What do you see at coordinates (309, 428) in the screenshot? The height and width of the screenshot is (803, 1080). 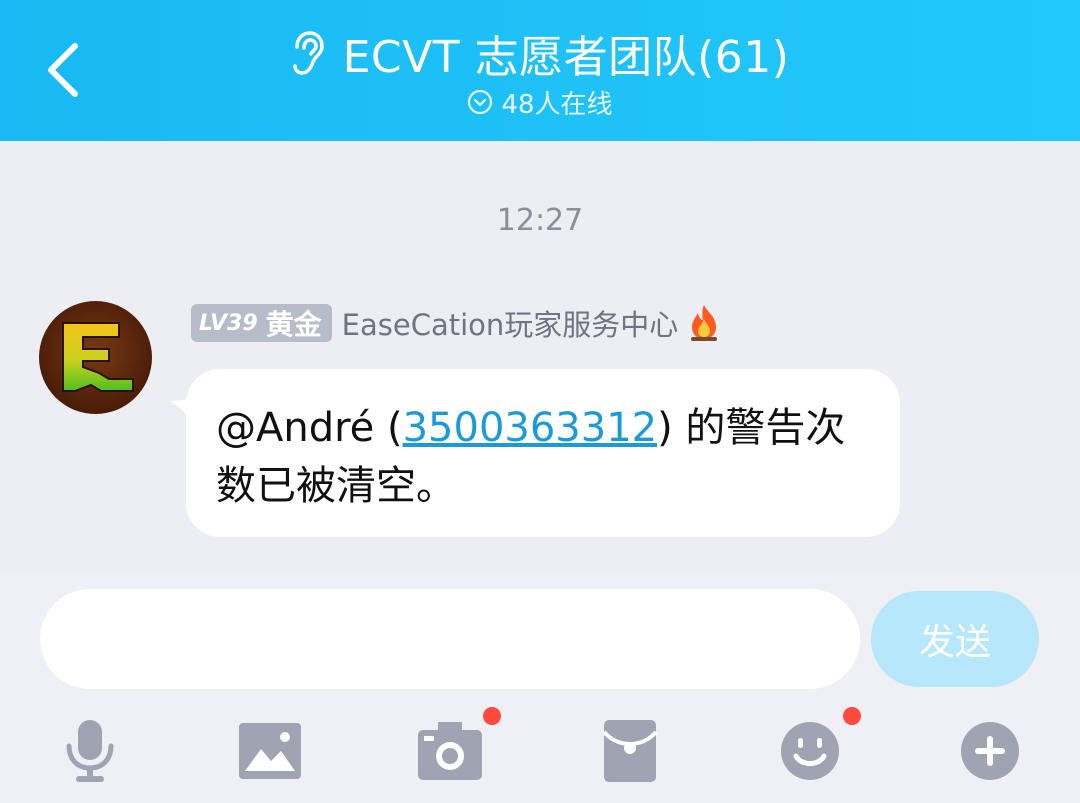 I see `message-text-prefix: @André (` at bounding box center [309, 428].